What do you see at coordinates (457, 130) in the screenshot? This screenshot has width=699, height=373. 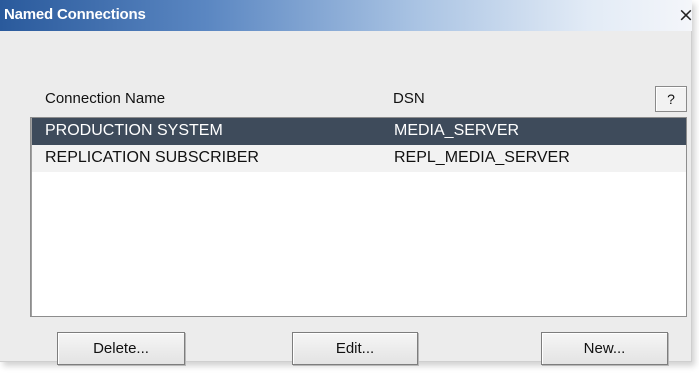 I see `dsn-cell: MEDIA_SERVER` at bounding box center [457, 130].